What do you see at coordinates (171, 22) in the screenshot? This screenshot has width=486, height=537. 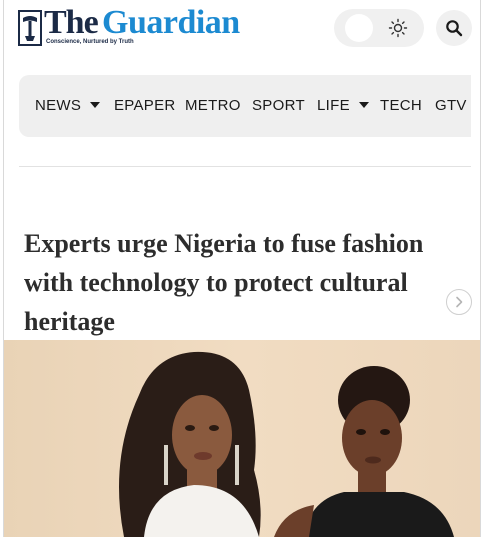 I see `logo-guardian-text: Guardian` at bounding box center [171, 22].